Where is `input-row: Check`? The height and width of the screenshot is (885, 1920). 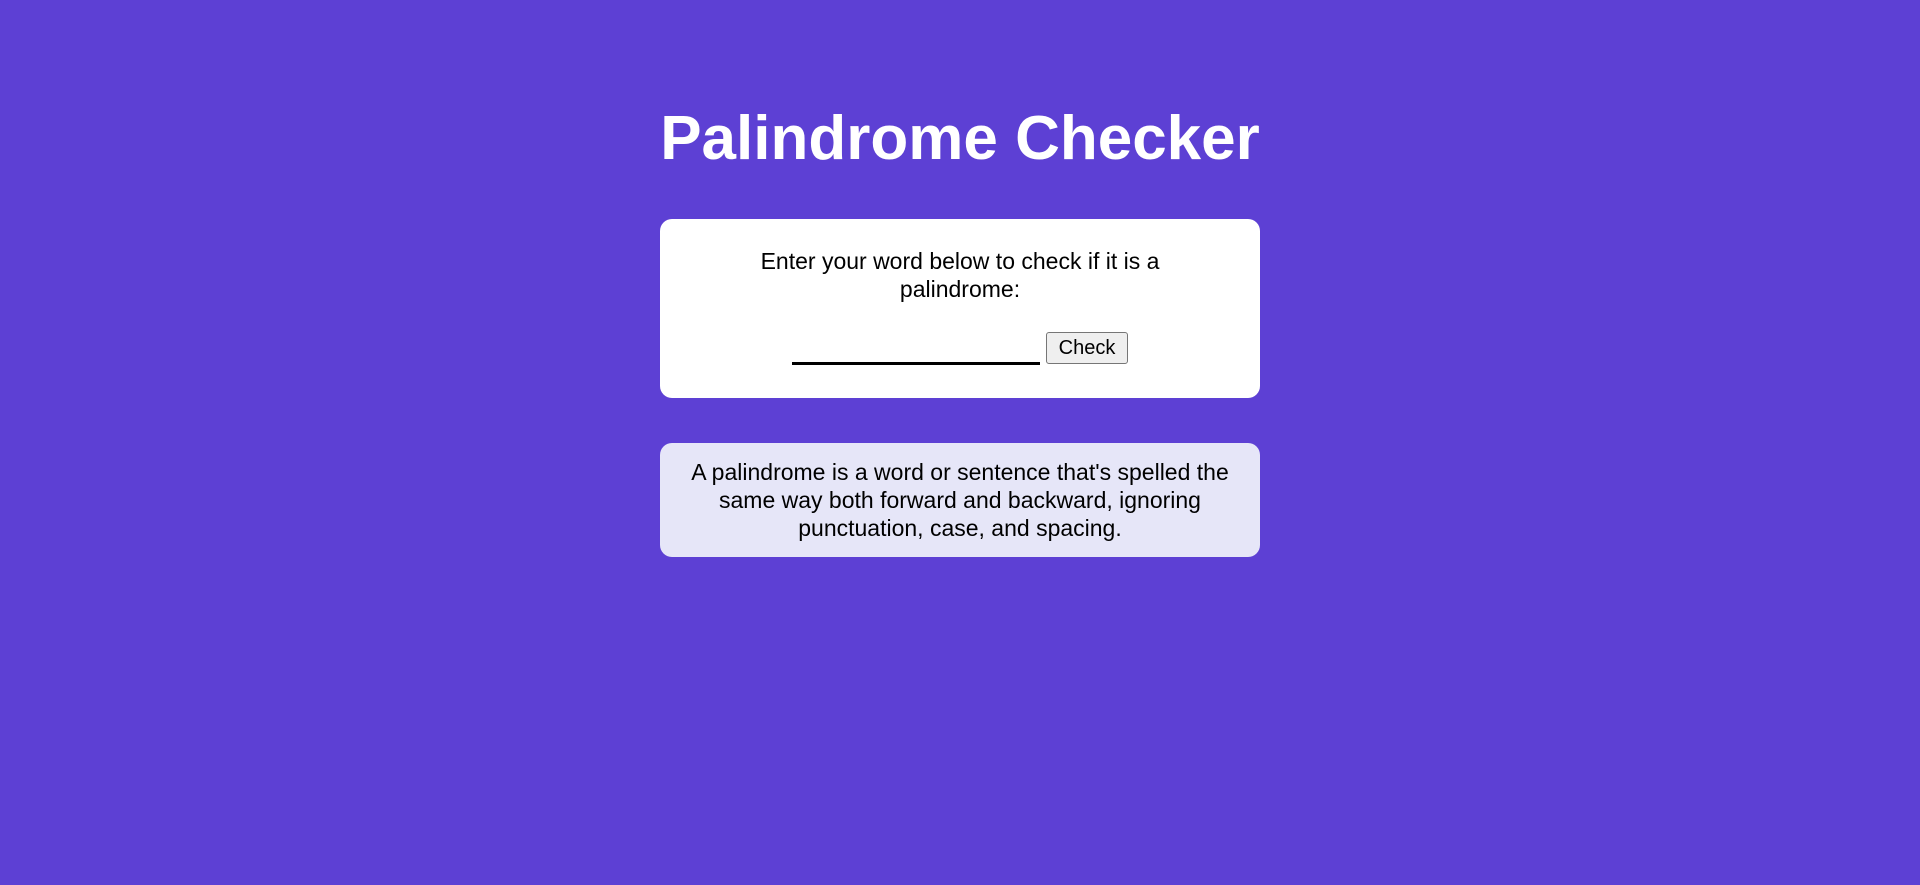 input-row: Check is located at coordinates (960, 348).